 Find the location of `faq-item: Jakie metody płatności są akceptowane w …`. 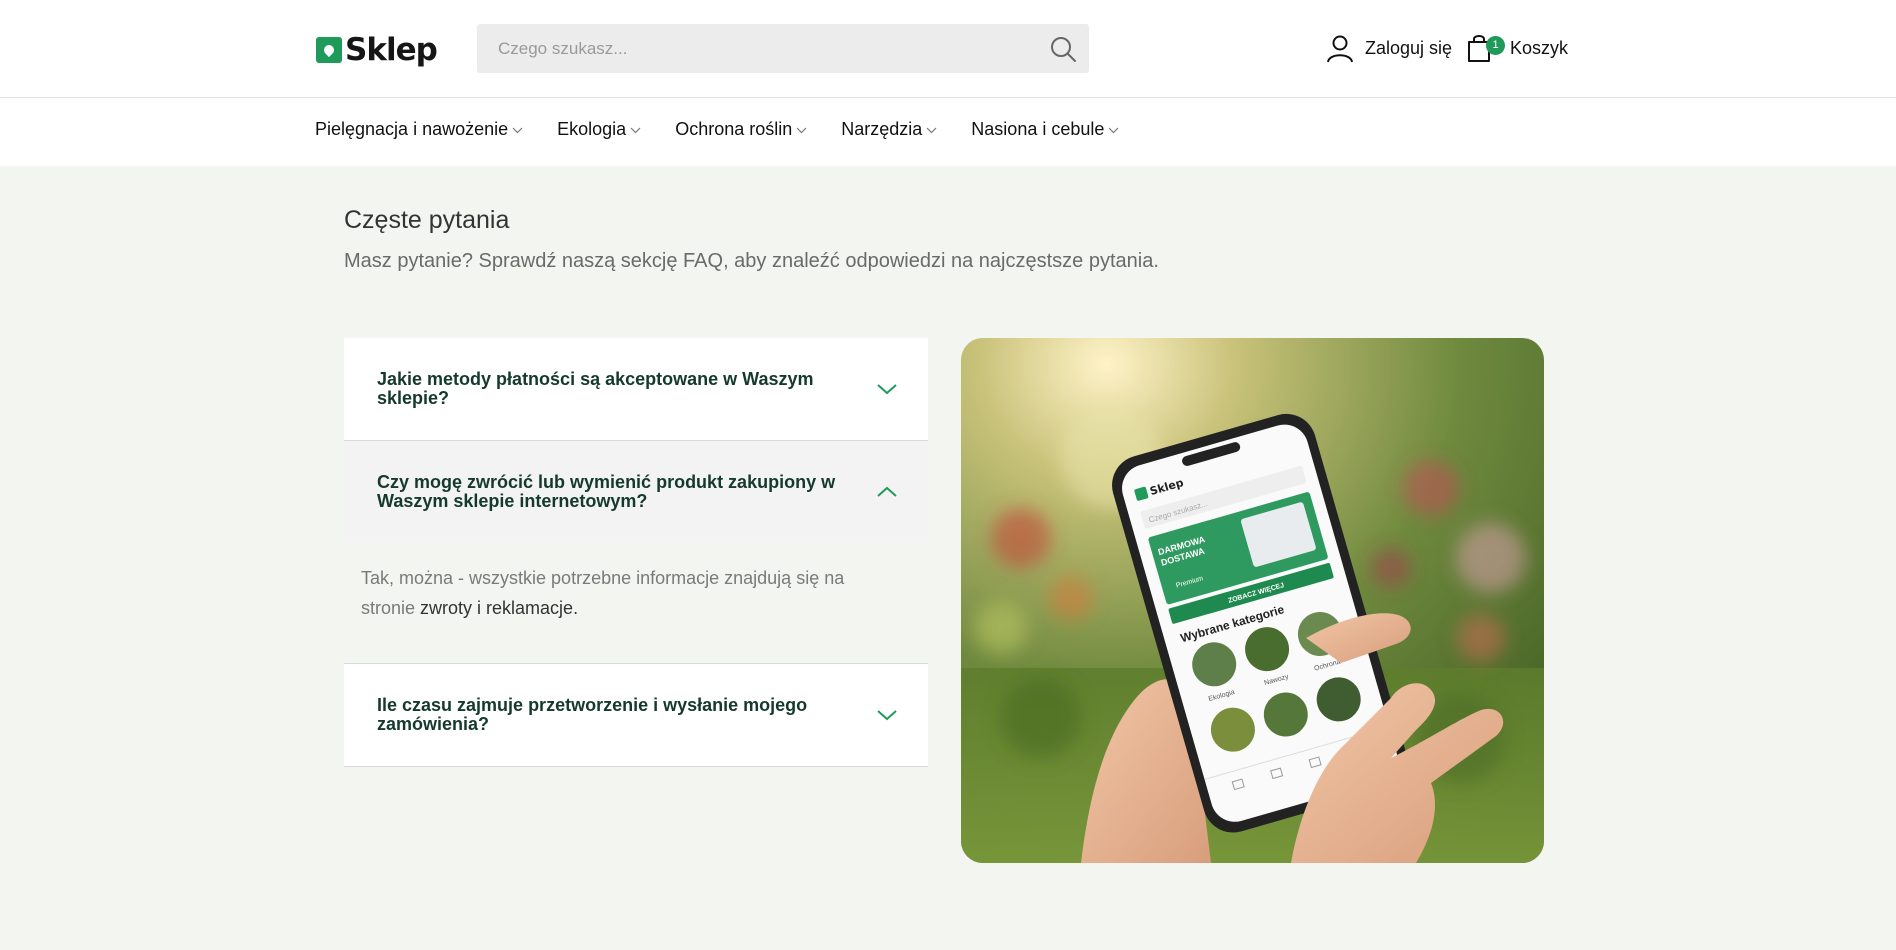

faq-item: Jakie metody płatności są akceptowane w … is located at coordinates (636, 389).